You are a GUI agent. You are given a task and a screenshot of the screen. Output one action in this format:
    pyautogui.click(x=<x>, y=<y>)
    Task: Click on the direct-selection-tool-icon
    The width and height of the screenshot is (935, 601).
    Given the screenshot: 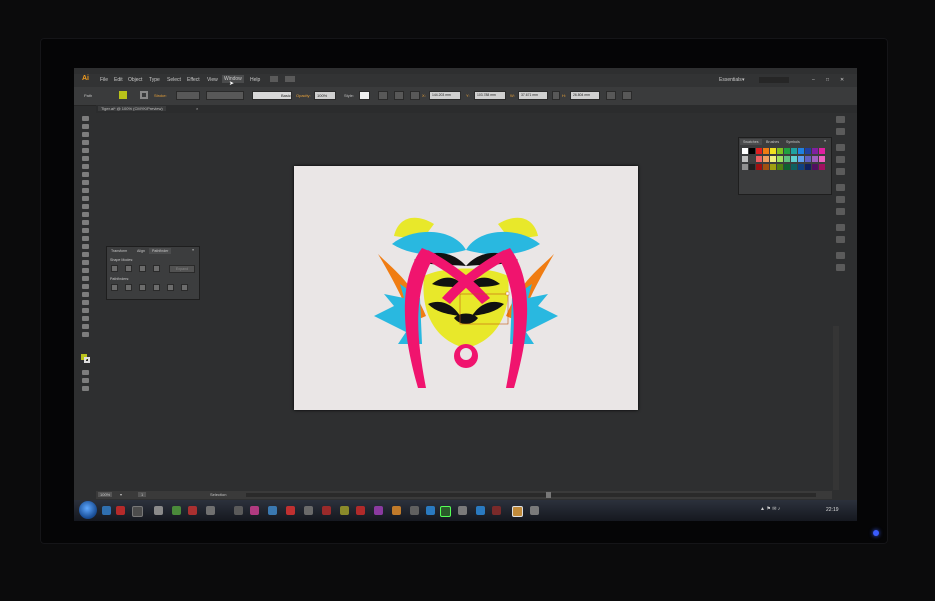 What is the action you would take?
    pyautogui.click(x=85, y=126)
    